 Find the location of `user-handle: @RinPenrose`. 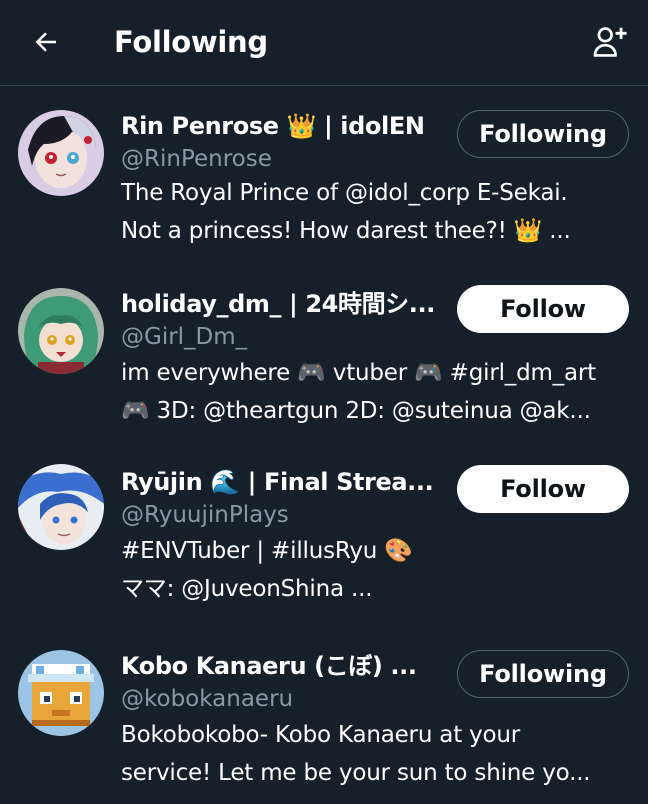

user-handle: @RinPenrose is located at coordinates (196, 159).